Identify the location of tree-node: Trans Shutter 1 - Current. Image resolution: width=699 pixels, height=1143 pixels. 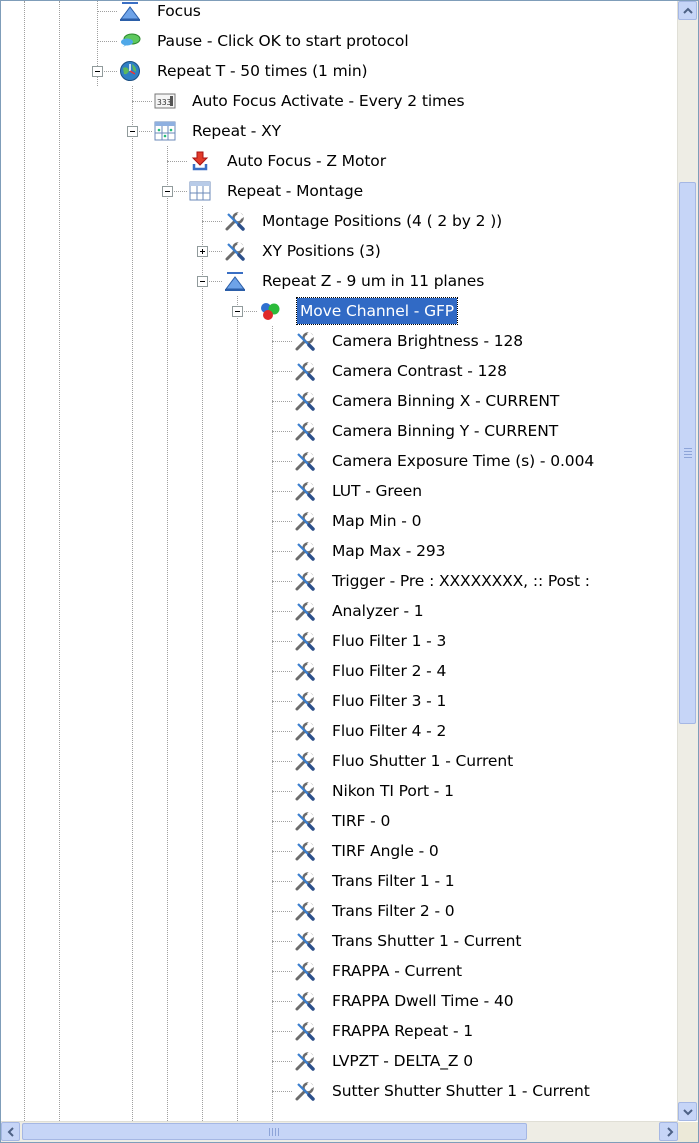
(339, 941).